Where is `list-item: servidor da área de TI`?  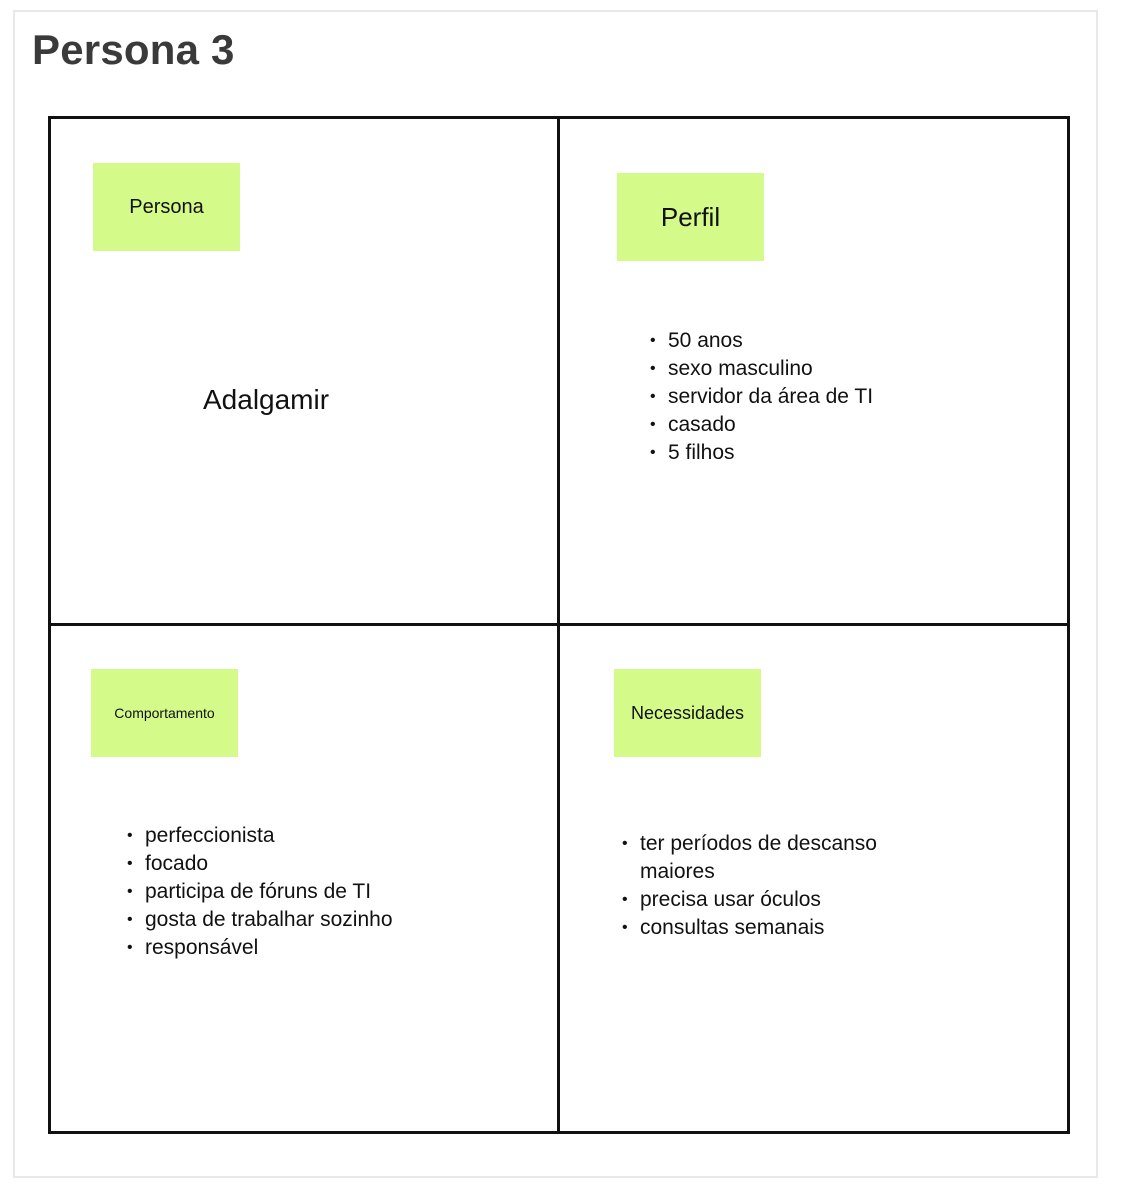 list-item: servidor da área de TI is located at coordinates (760, 397).